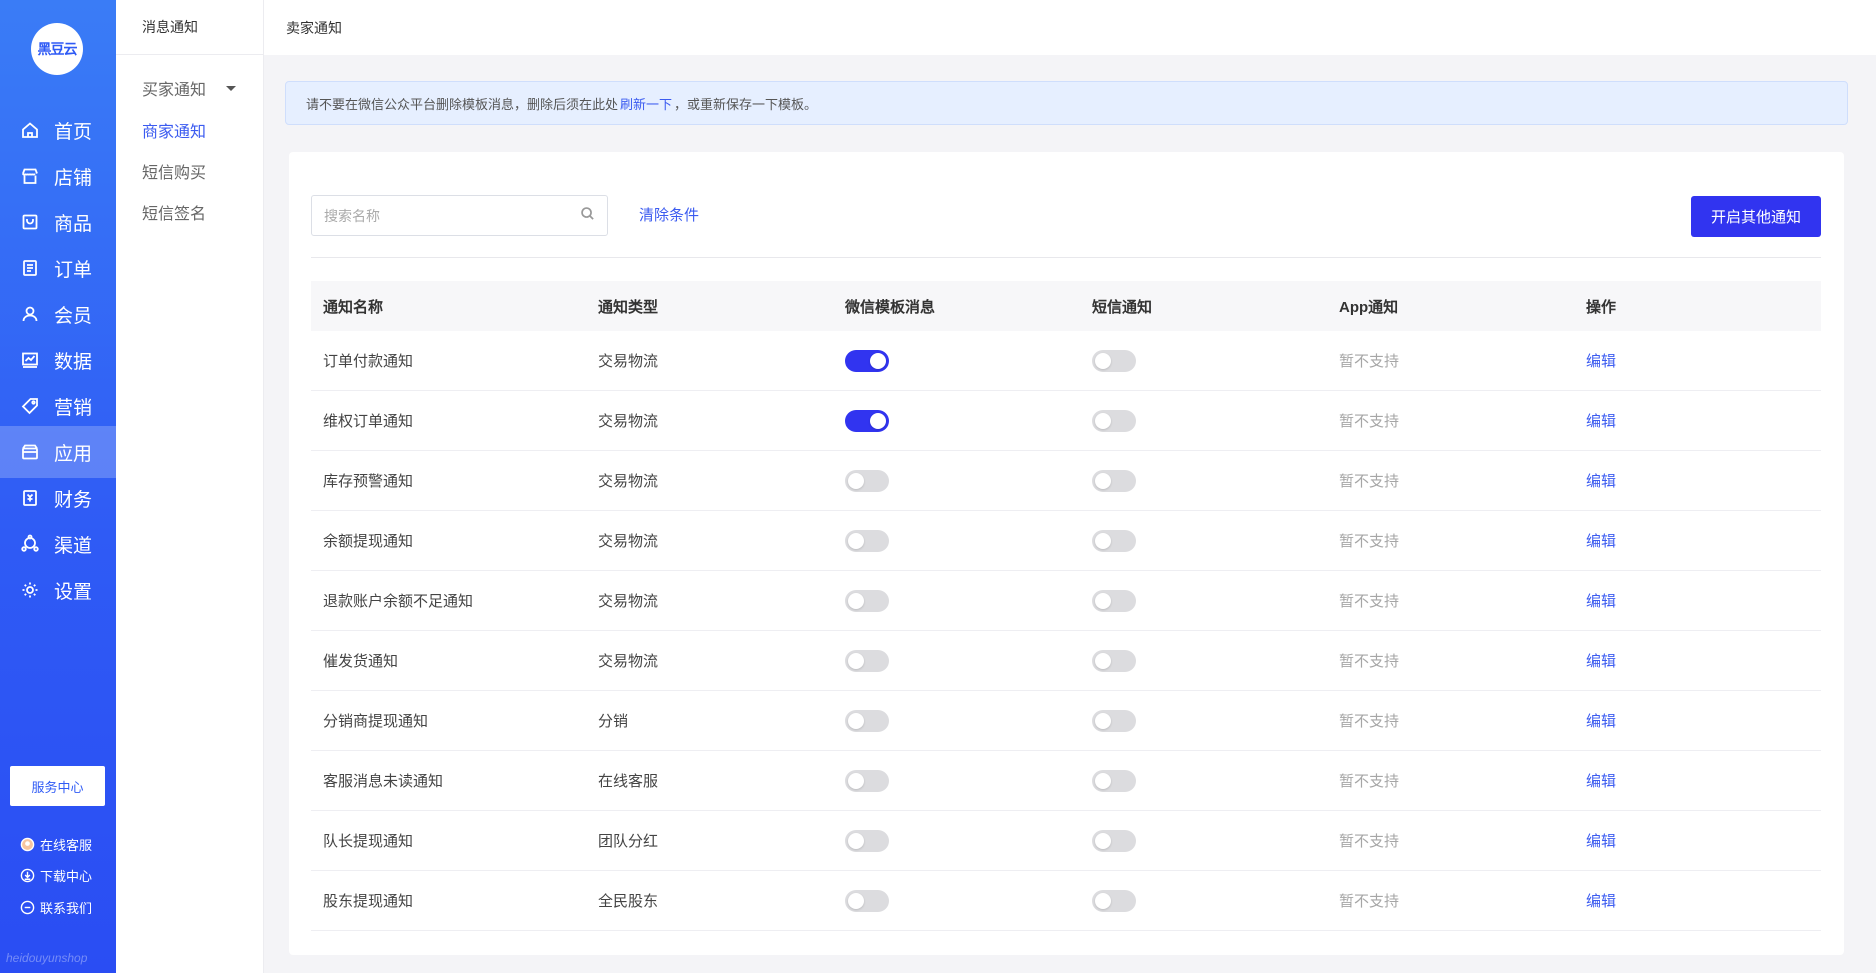 This screenshot has width=1876, height=973. What do you see at coordinates (57, 786) in the screenshot?
I see `service-center-button: 服务中心` at bounding box center [57, 786].